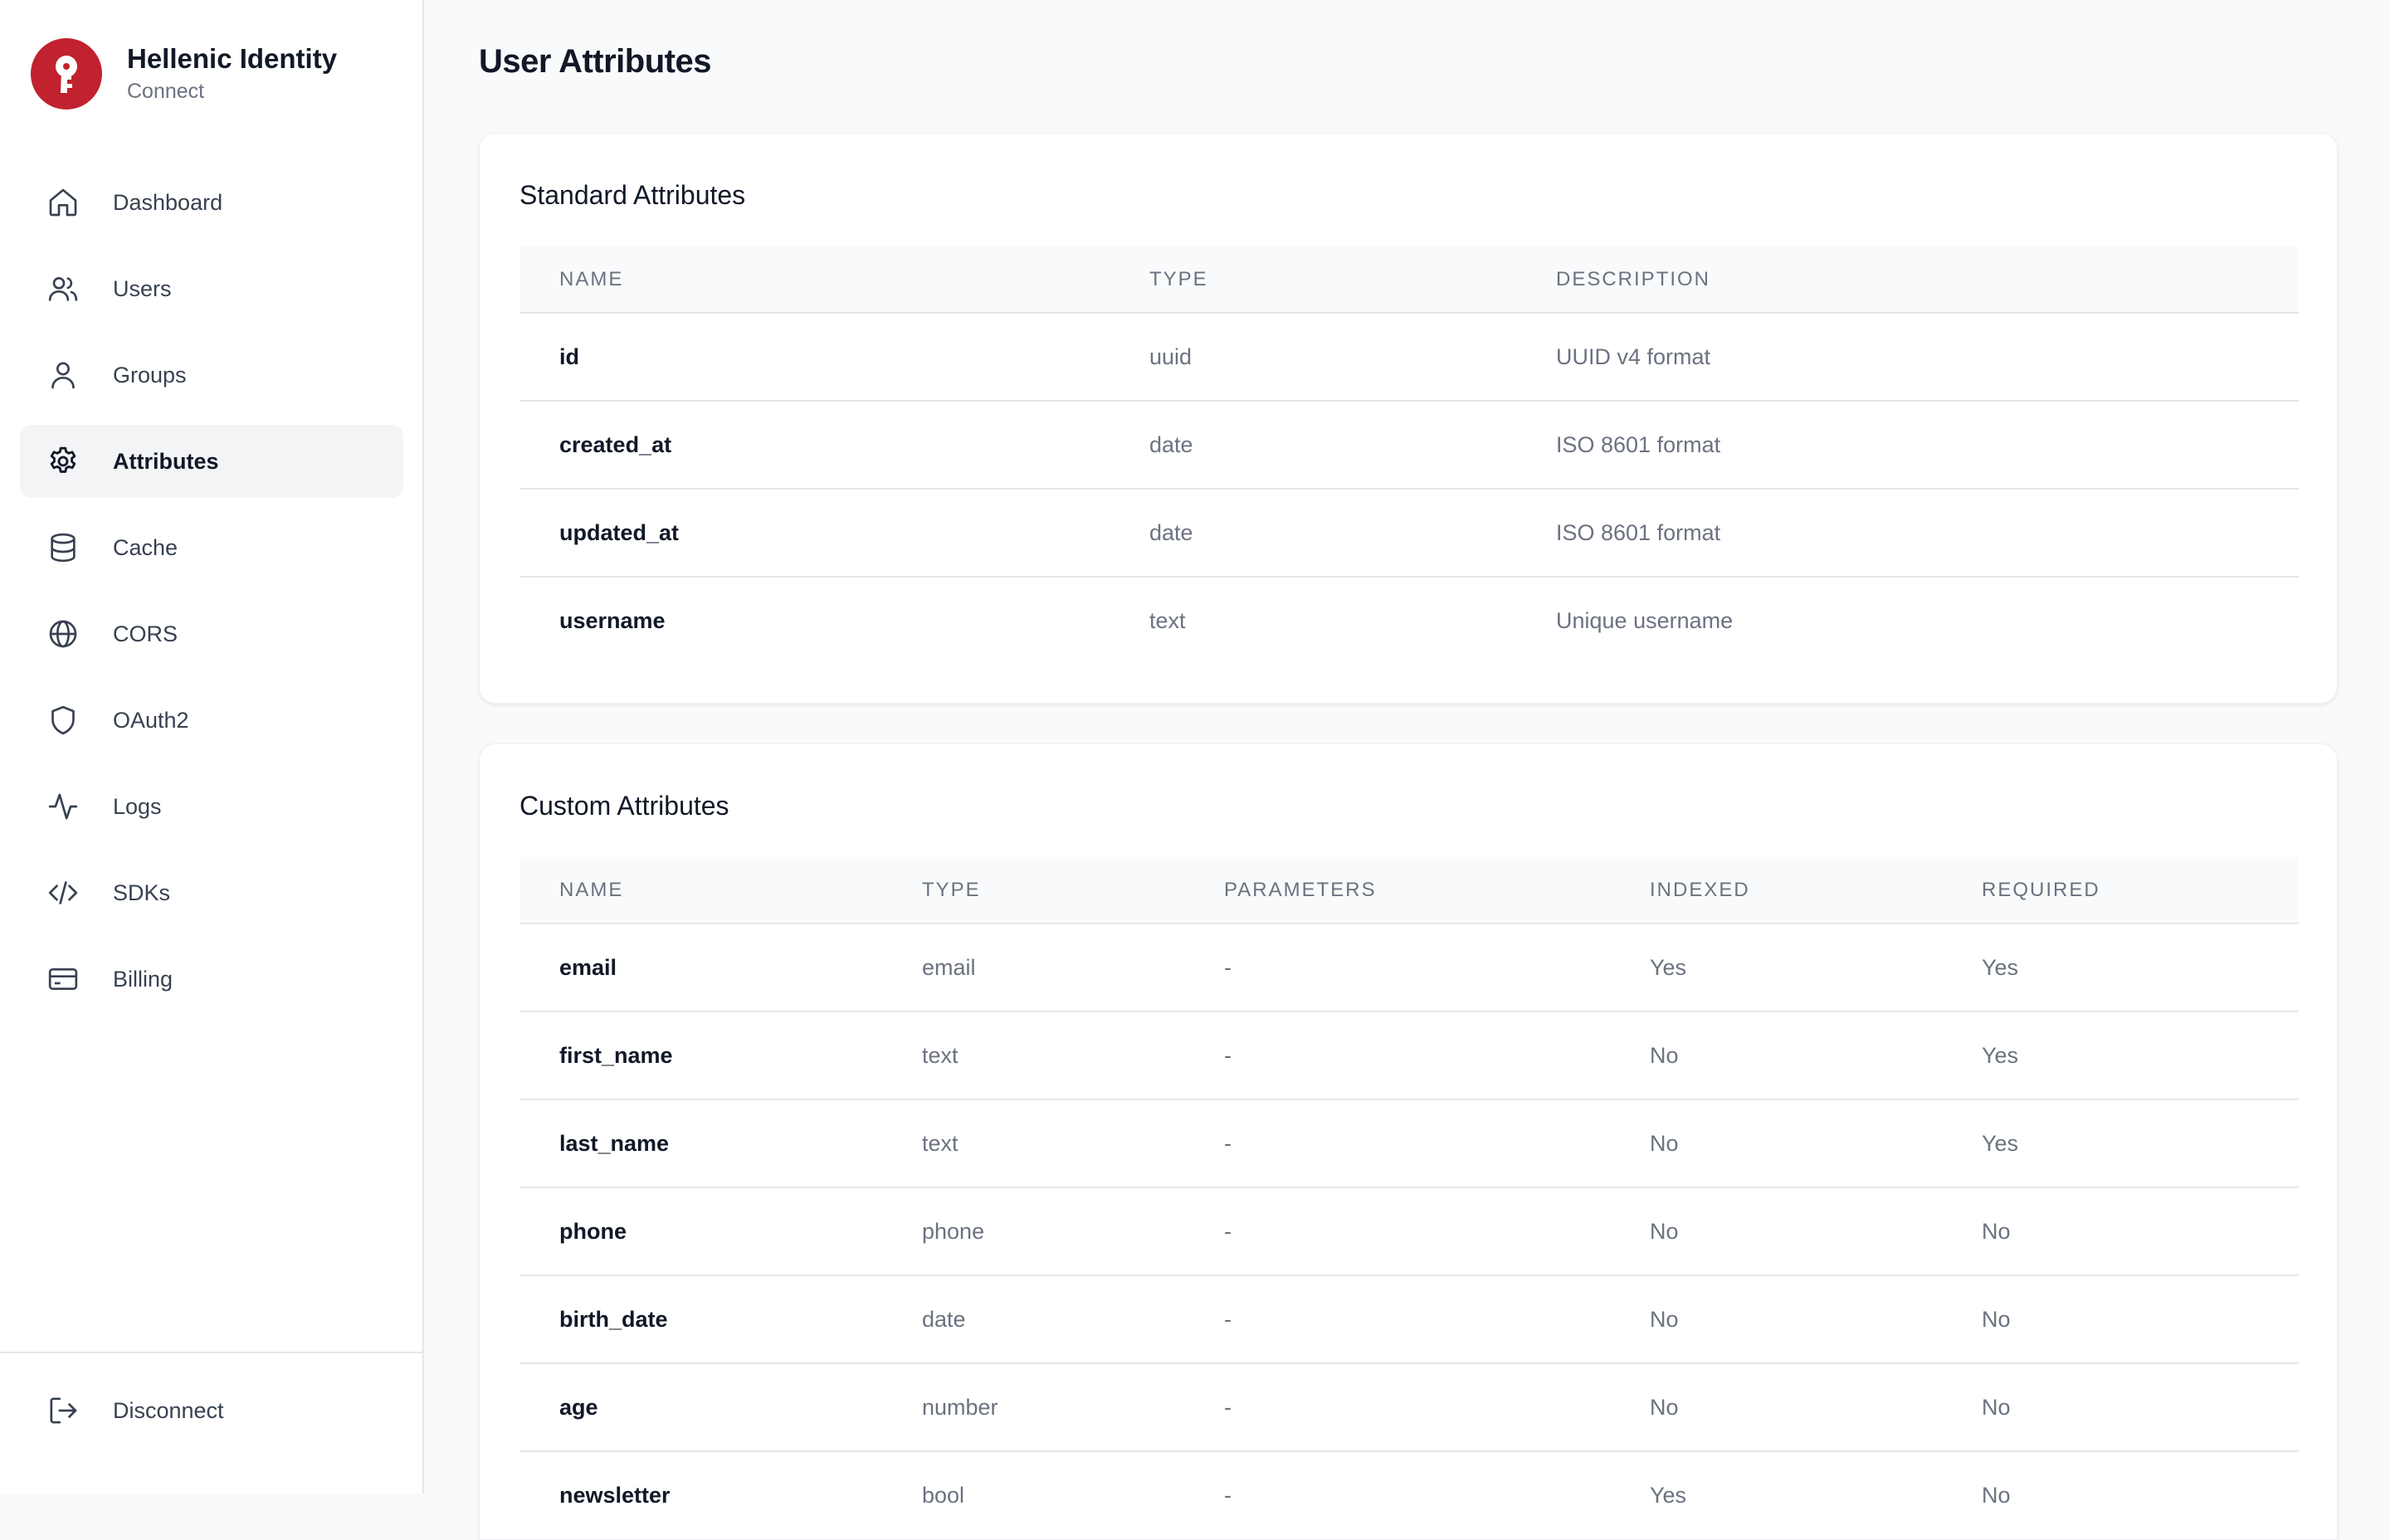 This screenshot has height=1540, width=2390. Describe the element at coordinates (212, 720) in the screenshot. I see `sidebar-item-oauth2: OAuth2` at that location.